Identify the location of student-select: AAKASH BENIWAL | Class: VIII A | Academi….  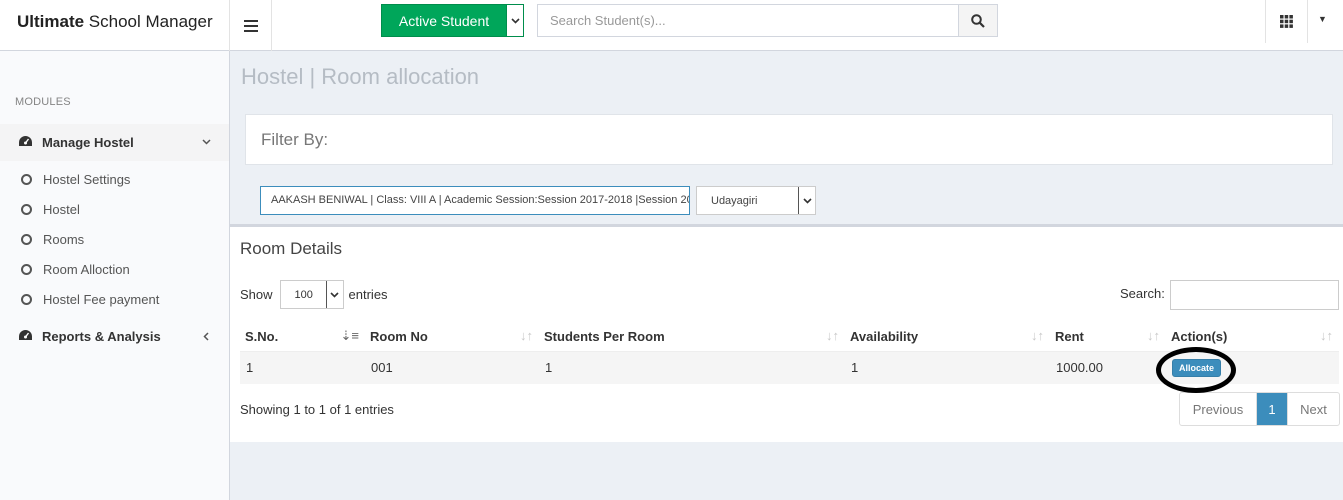
(475, 200).